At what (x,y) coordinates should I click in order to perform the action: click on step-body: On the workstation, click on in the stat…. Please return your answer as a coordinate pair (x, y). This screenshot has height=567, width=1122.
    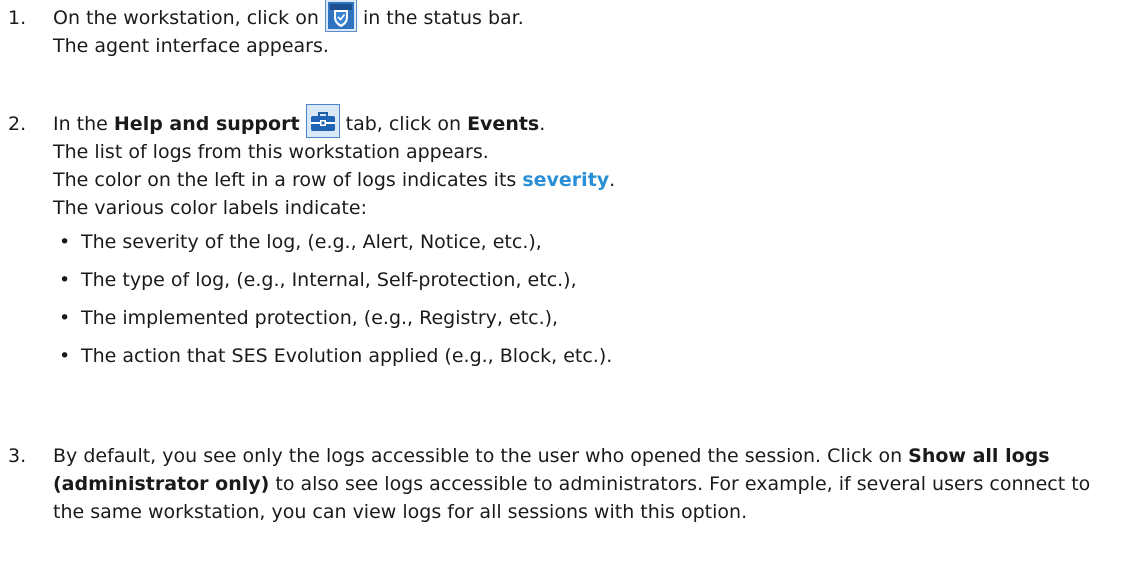
    Looking at the image, I should click on (578, 30).